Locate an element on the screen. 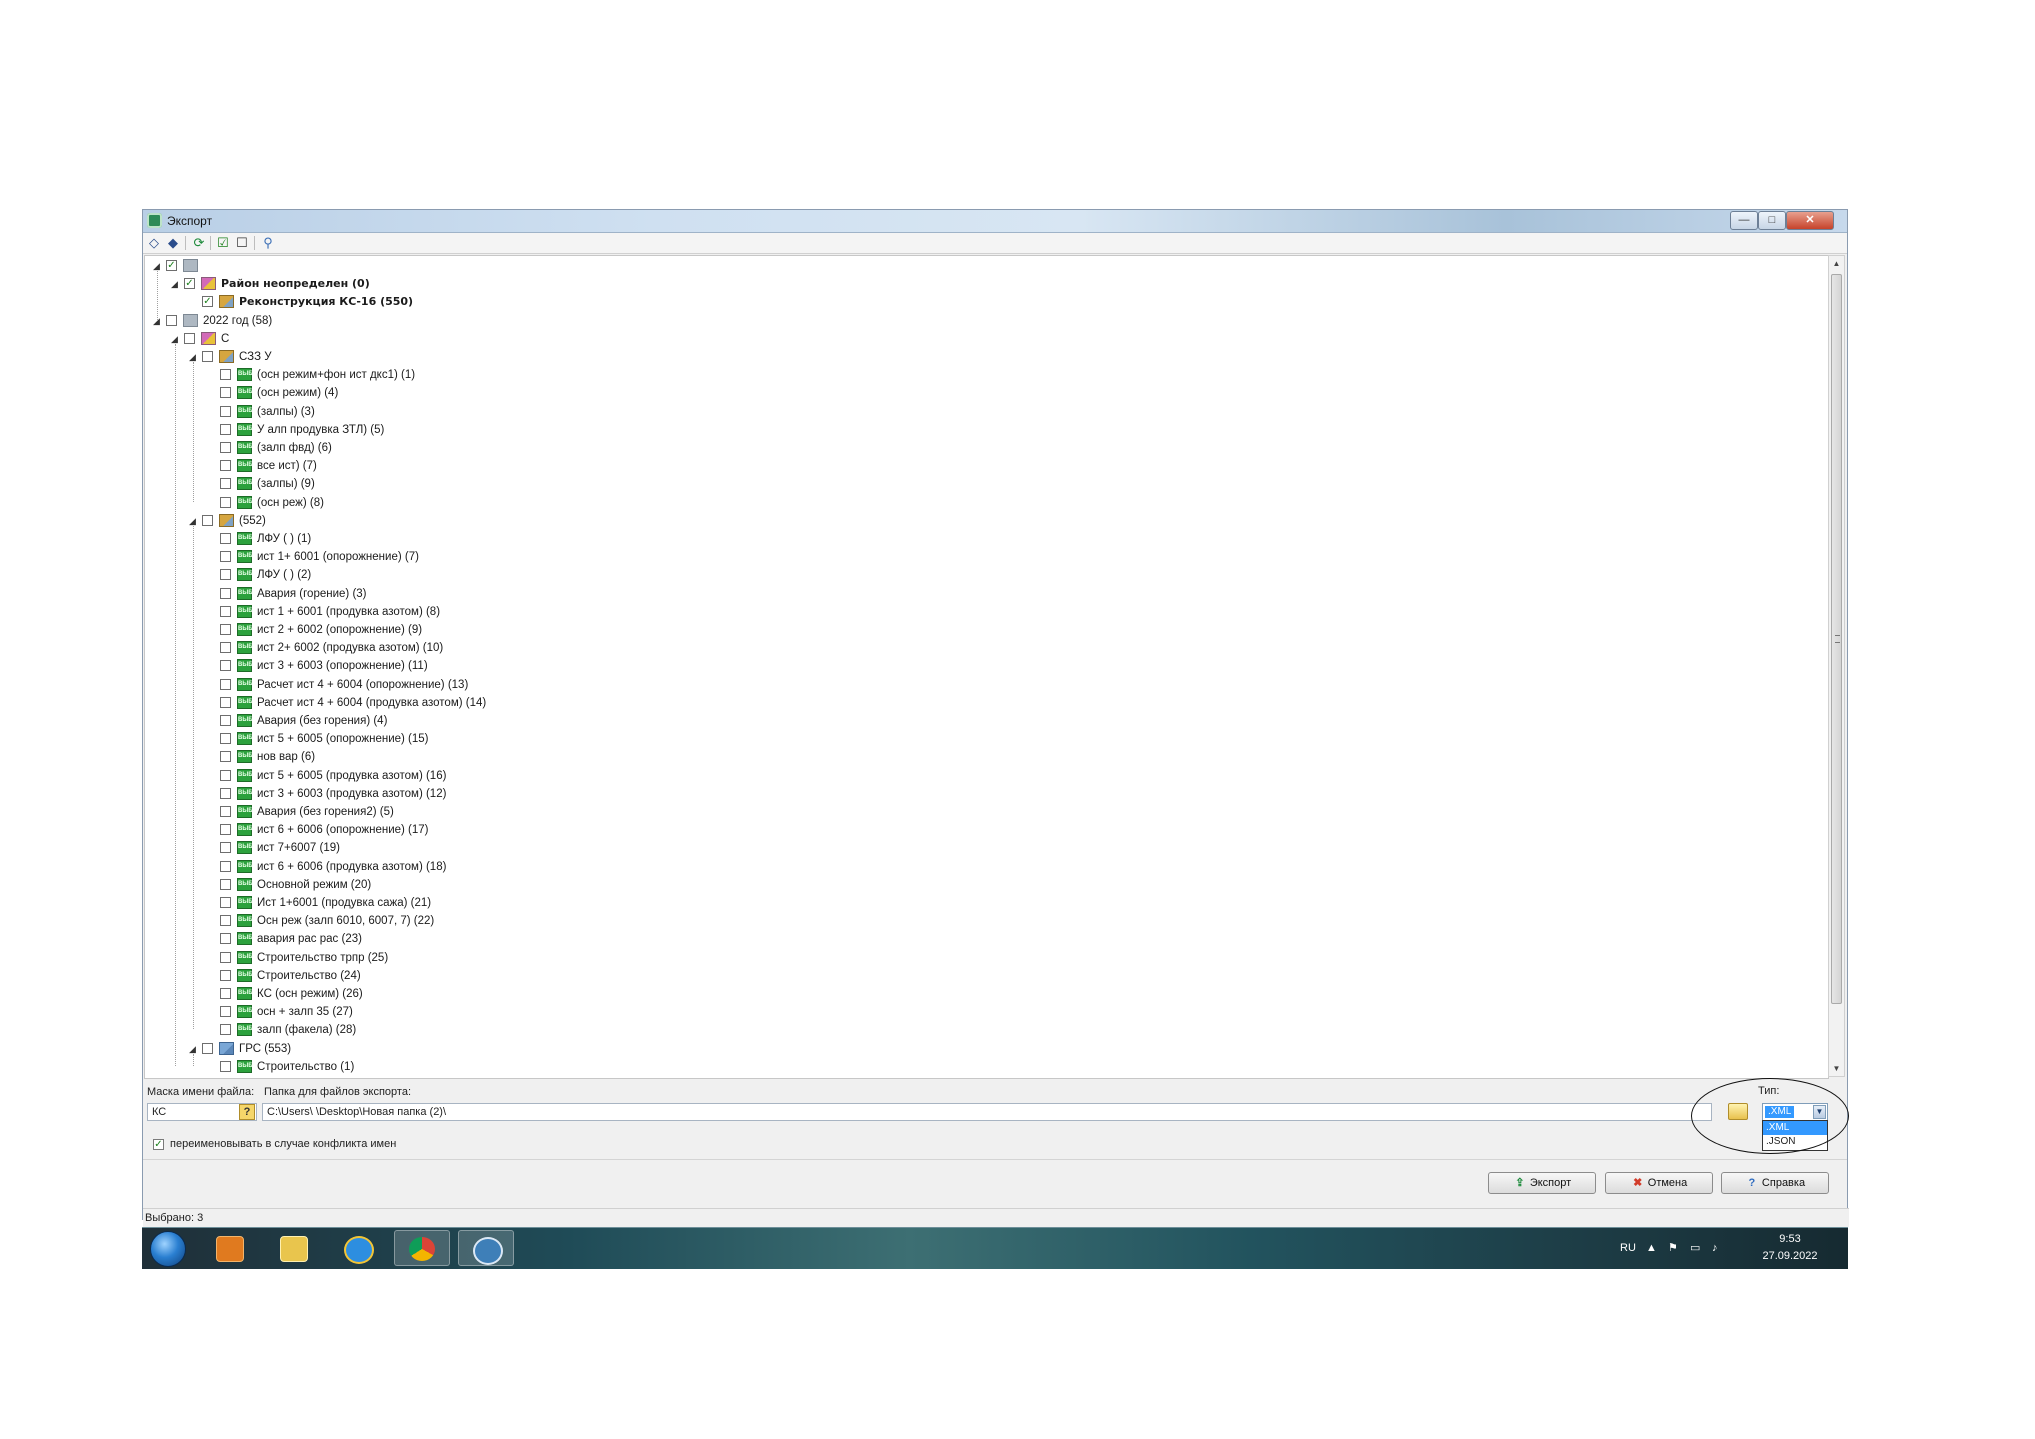 The height and width of the screenshot is (1439, 2035). maximize-button: □ is located at coordinates (1772, 220).